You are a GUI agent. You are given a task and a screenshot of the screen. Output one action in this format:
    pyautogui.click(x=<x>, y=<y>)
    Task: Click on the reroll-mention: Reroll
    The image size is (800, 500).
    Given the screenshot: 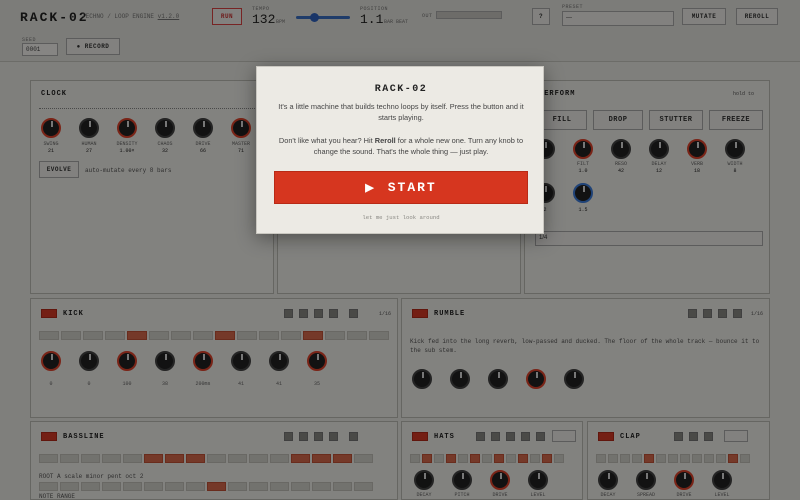 What is the action you would take?
    pyautogui.click(x=385, y=140)
    